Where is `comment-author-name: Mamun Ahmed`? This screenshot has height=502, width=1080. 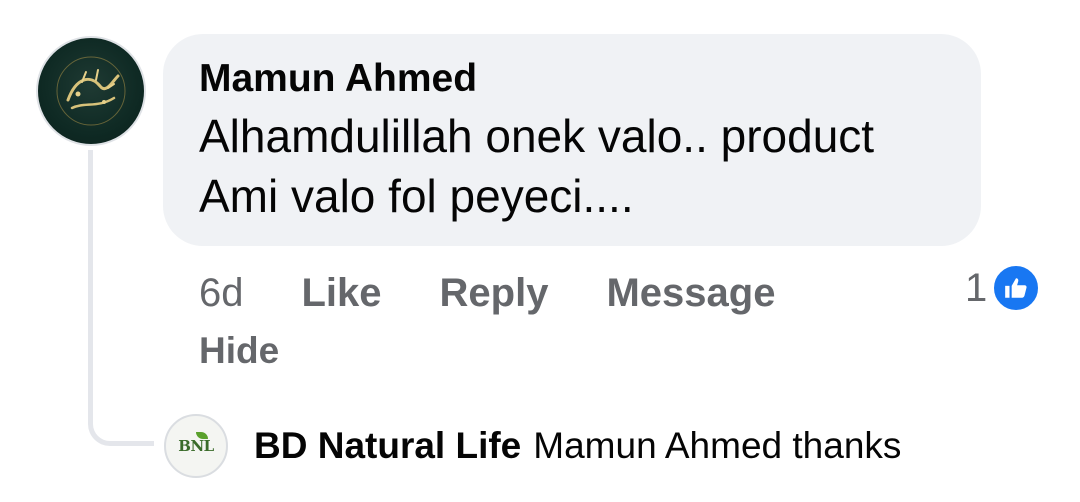 comment-author-name: Mamun Ahmed is located at coordinates (572, 79).